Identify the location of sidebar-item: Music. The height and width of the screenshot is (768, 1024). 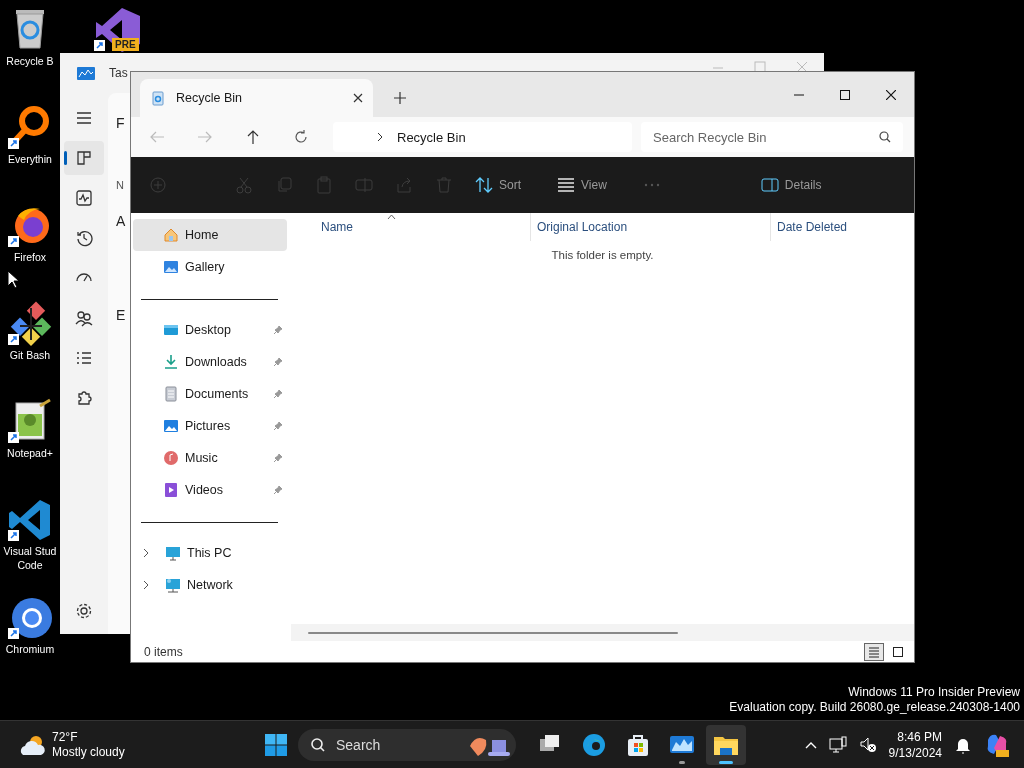
(210, 458).